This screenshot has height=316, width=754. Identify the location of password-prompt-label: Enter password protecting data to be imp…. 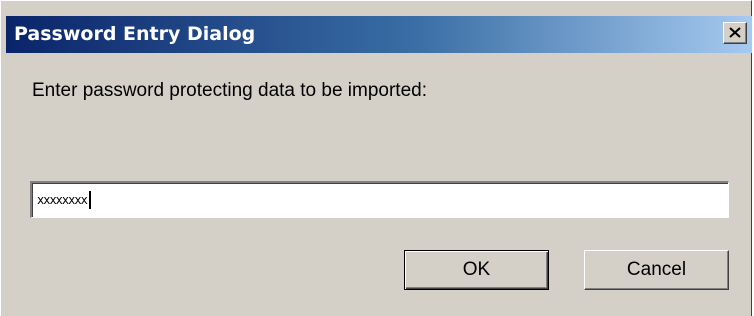
(230, 90).